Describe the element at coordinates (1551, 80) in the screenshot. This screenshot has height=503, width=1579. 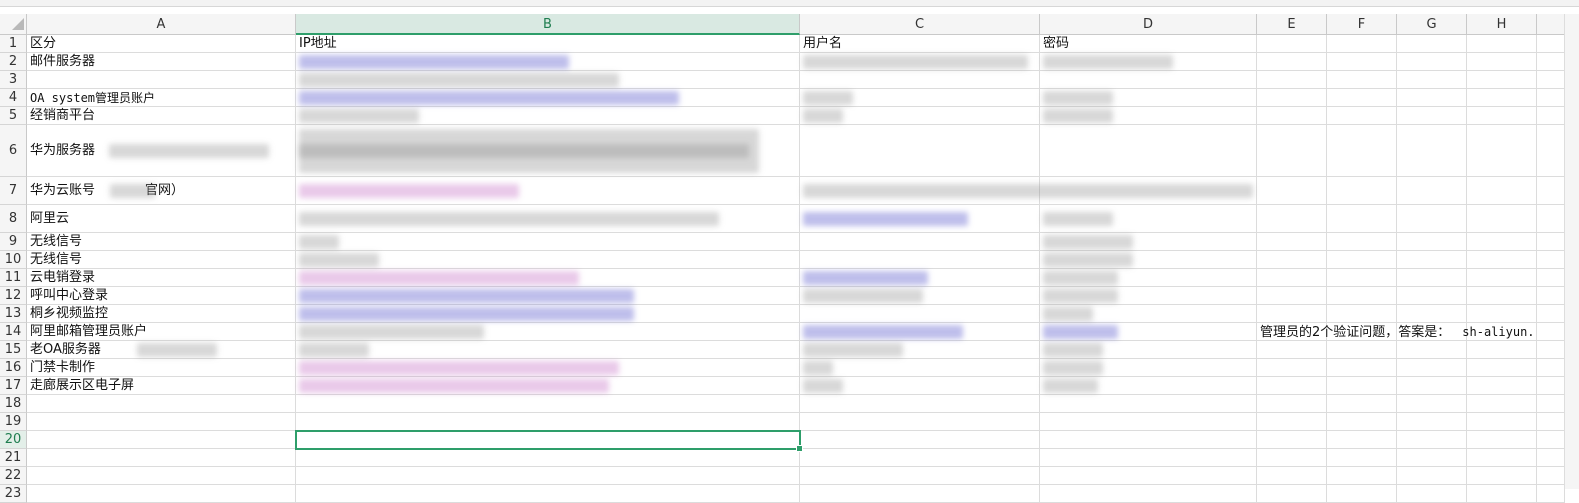
I see `cell-i3` at that location.